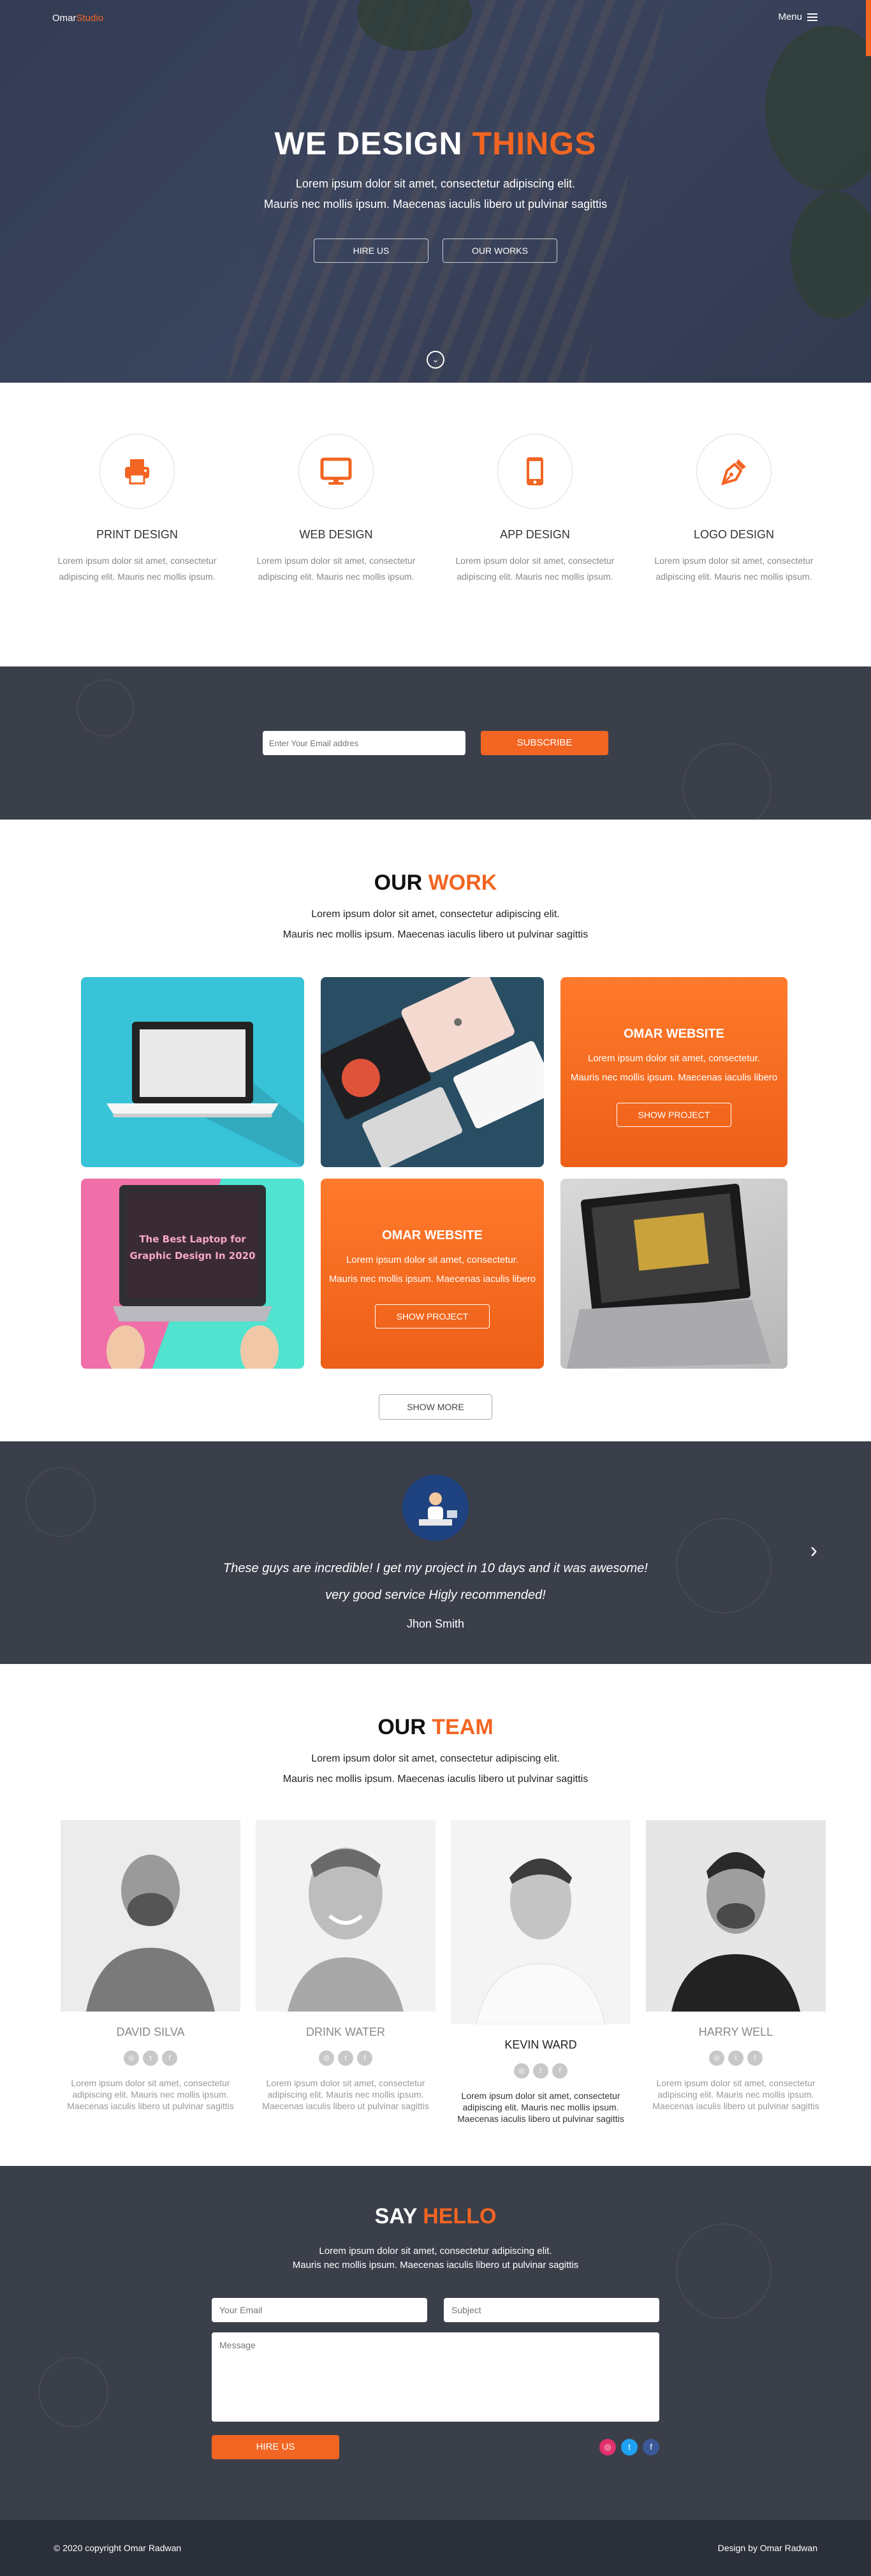 Image resolution: width=871 pixels, height=2576 pixels. Describe the element at coordinates (544, 743) in the screenshot. I see `subscribe-button: SUBSCRIBE` at that location.